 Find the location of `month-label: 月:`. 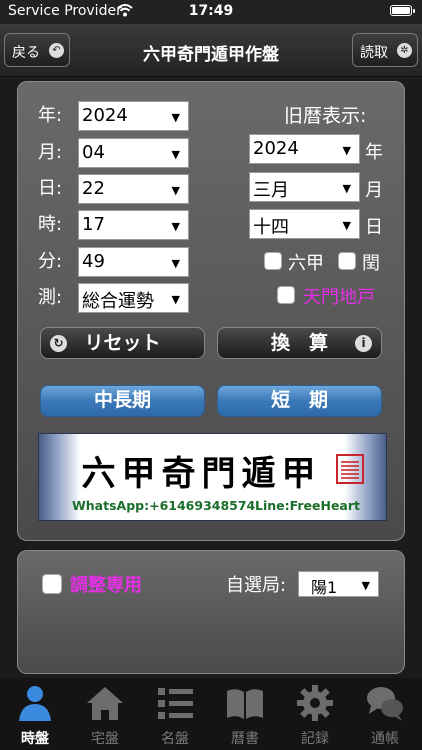

month-label: 月: is located at coordinates (50, 152).